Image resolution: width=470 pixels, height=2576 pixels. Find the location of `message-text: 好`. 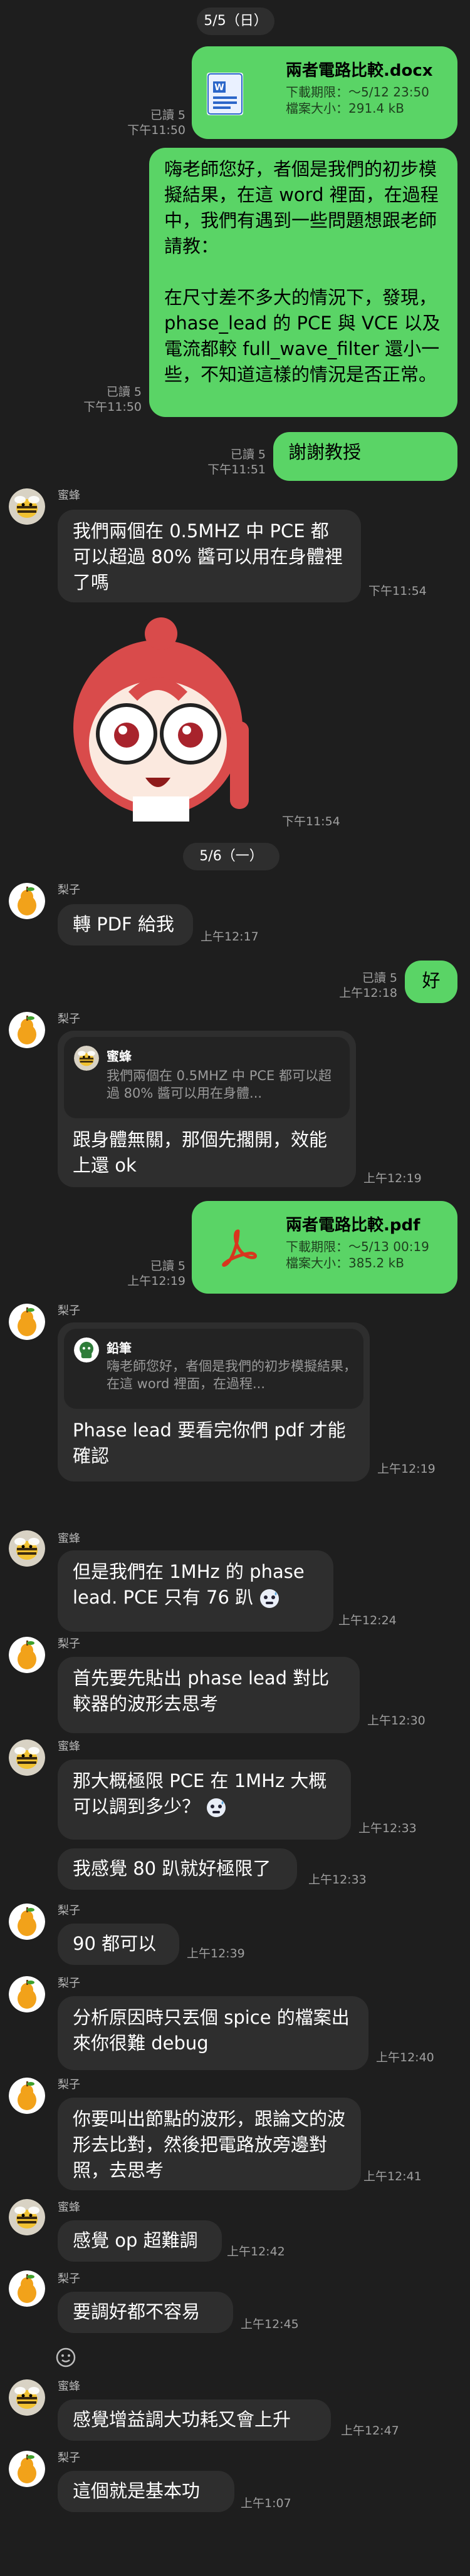

message-text: 好 is located at coordinates (431, 981).